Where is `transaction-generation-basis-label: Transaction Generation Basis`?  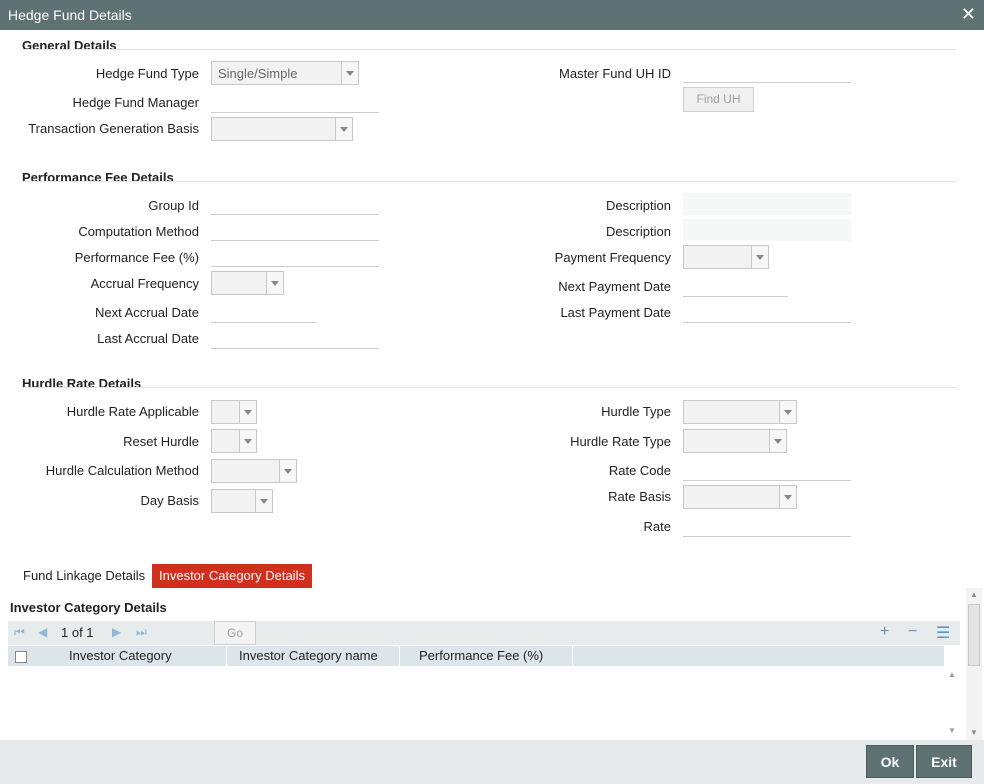 transaction-generation-basis-label: Transaction Generation Basis is located at coordinates (113, 128).